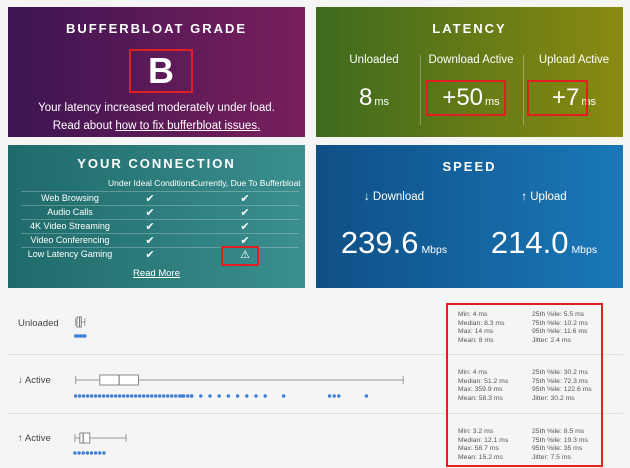 Image resolution: width=630 pixels, height=468 pixels. Describe the element at coordinates (544, 197) in the screenshot. I see `upload-label: ↑ Upload` at that location.